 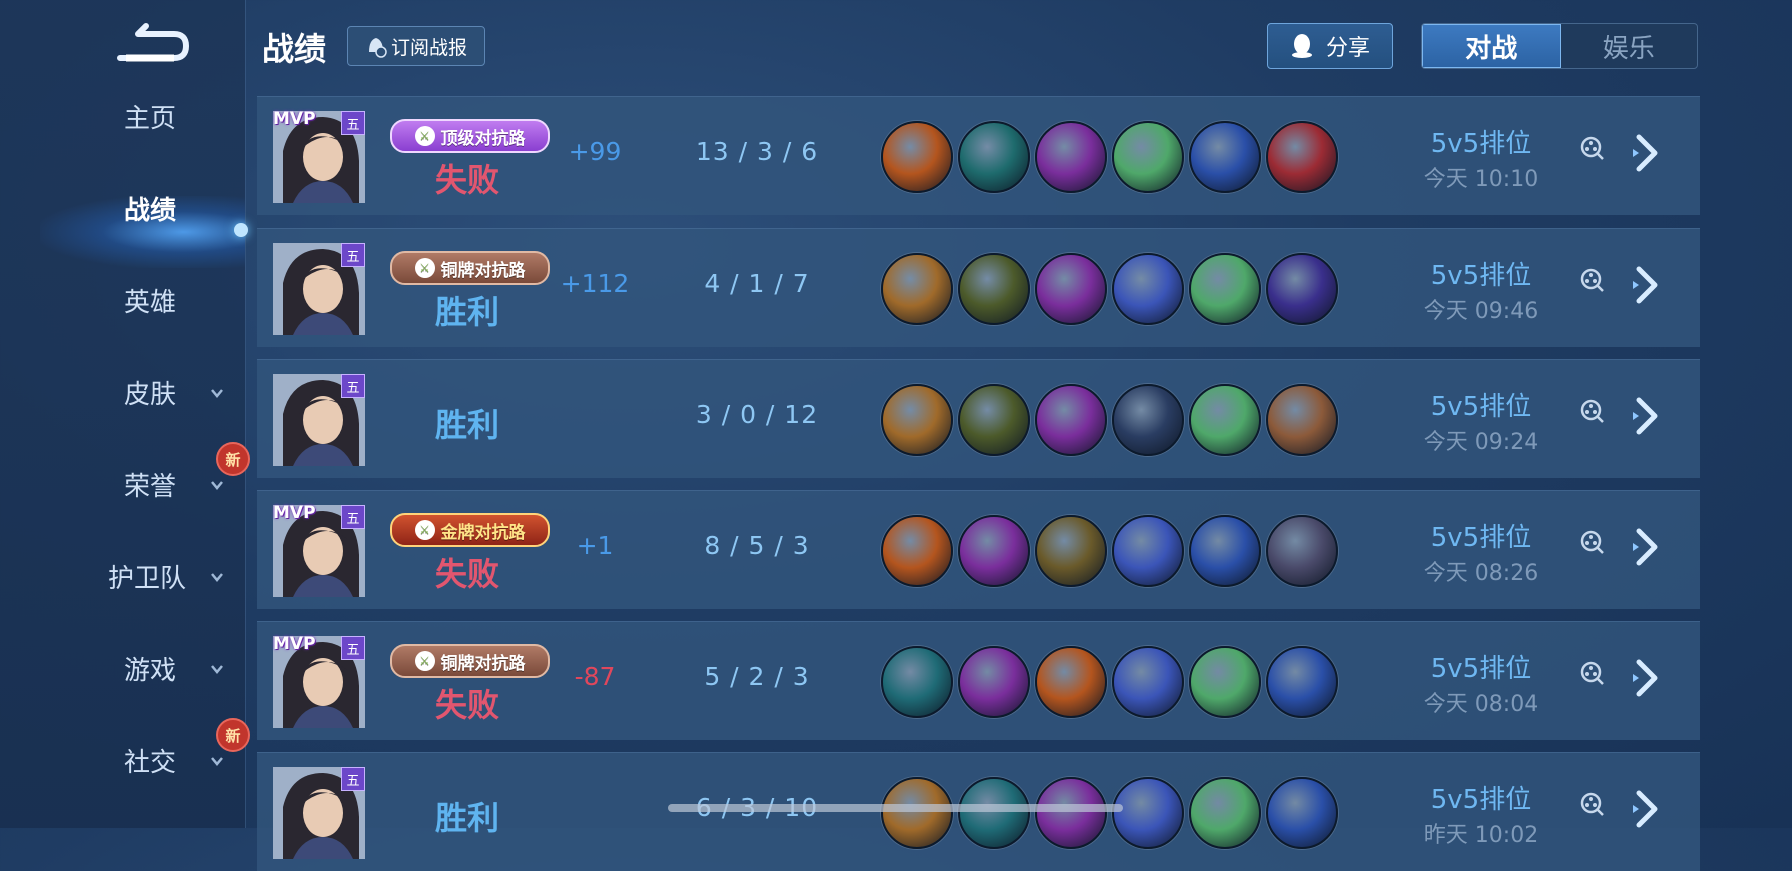 What do you see at coordinates (122, 208) in the screenshot?
I see `sidebar-item-1: 战绩` at bounding box center [122, 208].